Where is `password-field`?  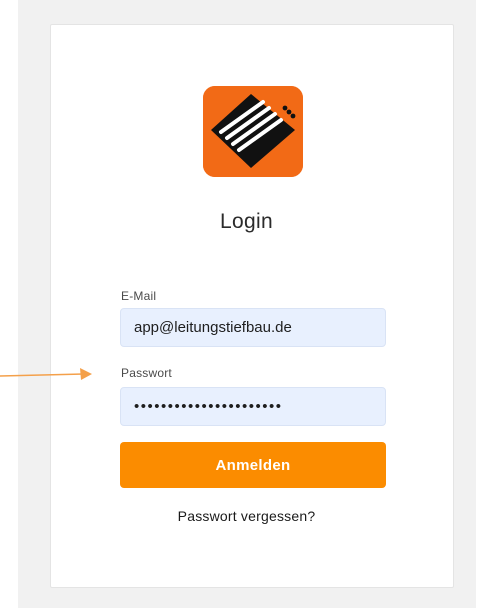 password-field is located at coordinates (253, 406).